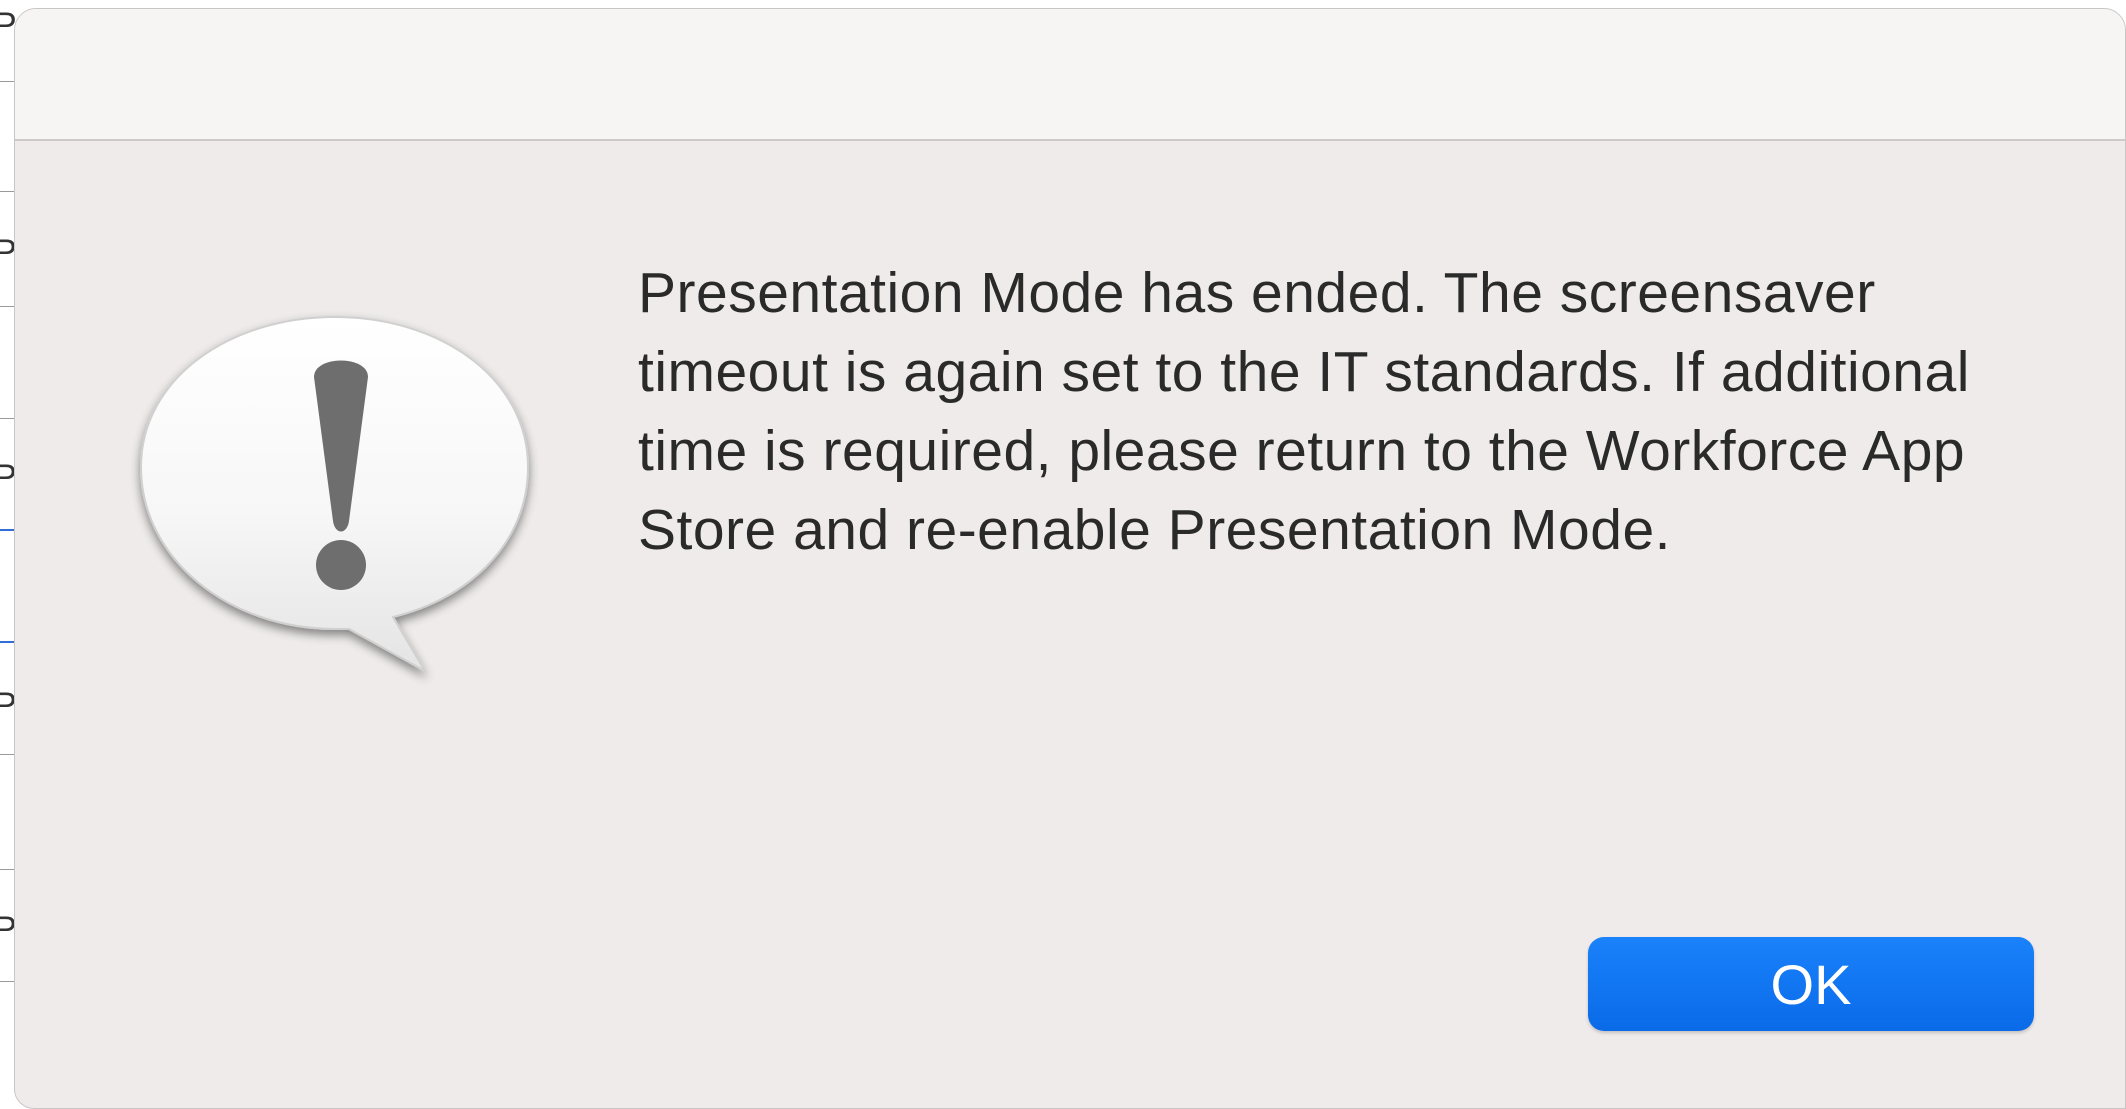  What do you see at coordinates (334, 494) in the screenshot?
I see `caution-speech-bubble-icon` at bounding box center [334, 494].